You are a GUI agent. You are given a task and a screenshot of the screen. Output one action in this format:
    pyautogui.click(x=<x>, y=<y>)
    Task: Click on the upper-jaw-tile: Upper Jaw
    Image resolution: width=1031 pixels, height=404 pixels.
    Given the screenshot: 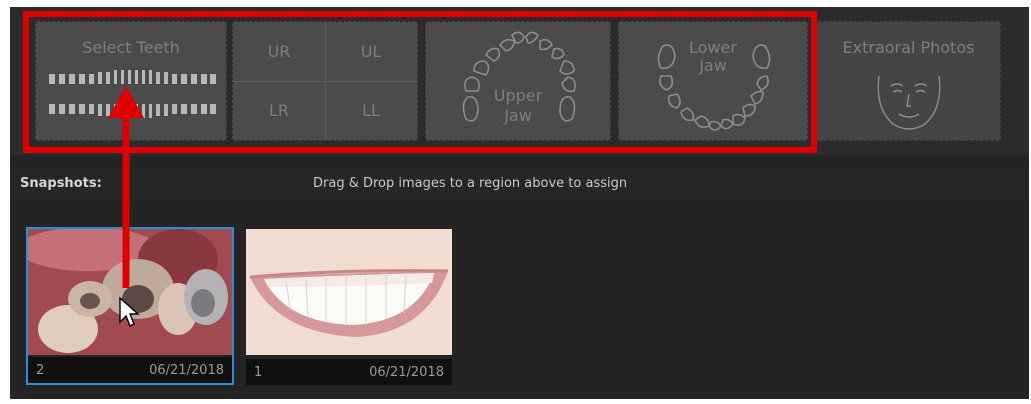 What is the action you would take?
    pyautogui.click(x=518, y=81)
    